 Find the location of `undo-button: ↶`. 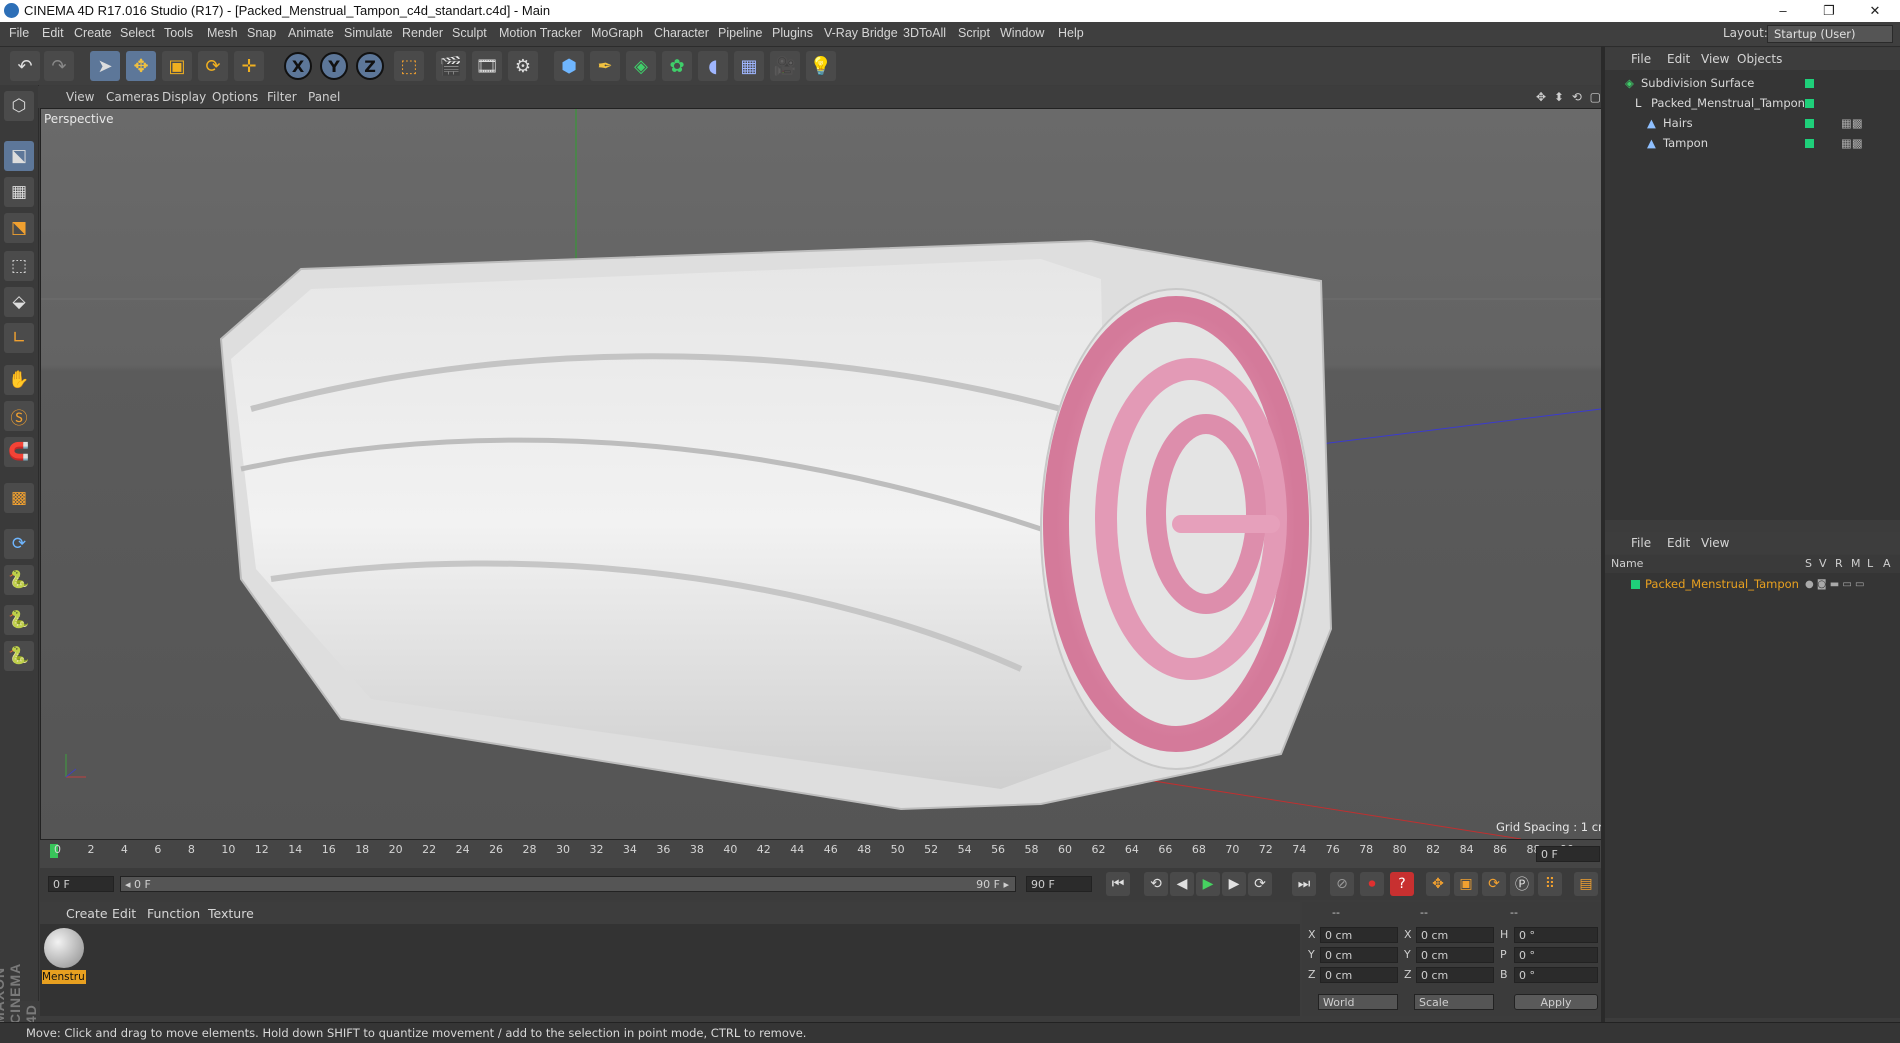

undo-button: ↶ is located at coordinates (25, 66).